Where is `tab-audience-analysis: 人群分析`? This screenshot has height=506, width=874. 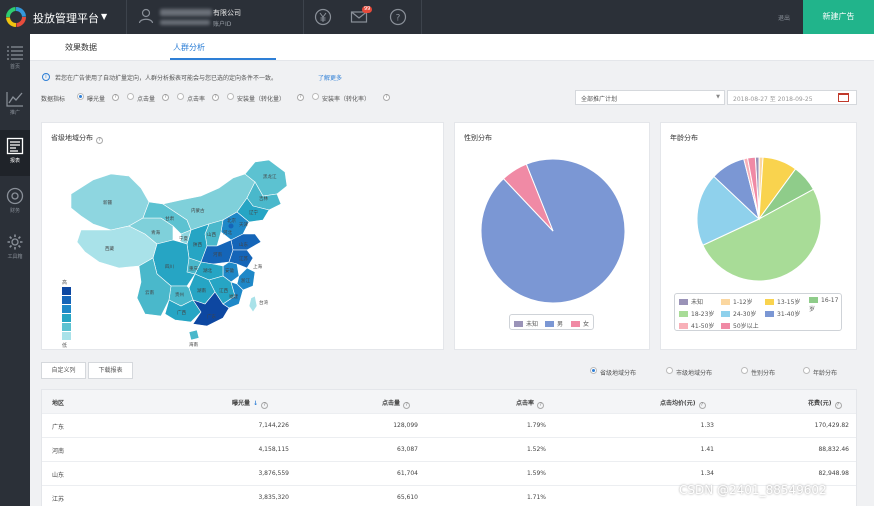 tab-audience-analysis: 人群分析 is located at coordinates (189, 47).